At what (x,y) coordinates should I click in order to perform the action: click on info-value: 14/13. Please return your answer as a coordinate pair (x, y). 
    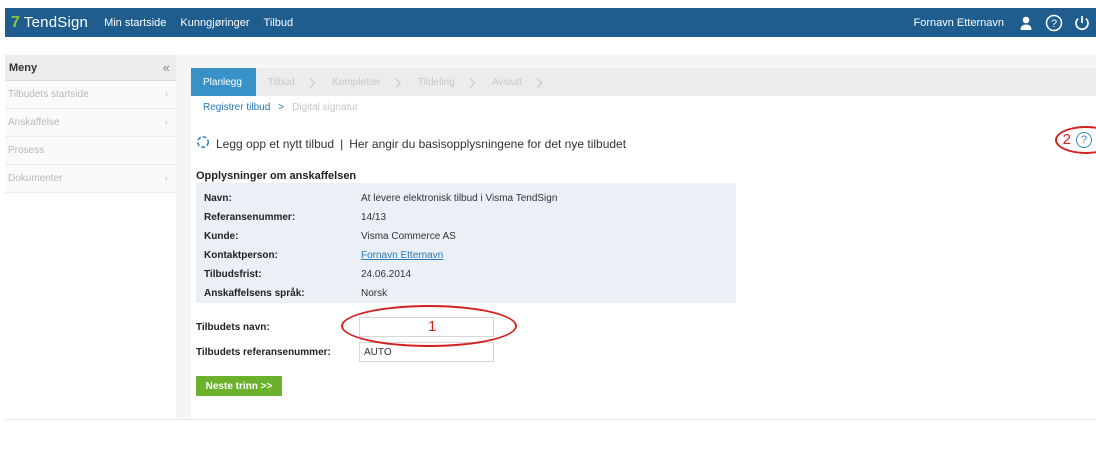
    Looking at the image, I should click on (374, 217).